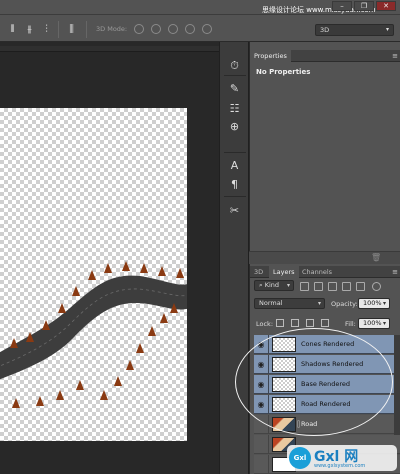 This screenshot has width=400, height=474. What do you see at coordinates (29, 29) in the screenshot?
I see `align-center-icon: ⫵` at bounding box center [29, 29].